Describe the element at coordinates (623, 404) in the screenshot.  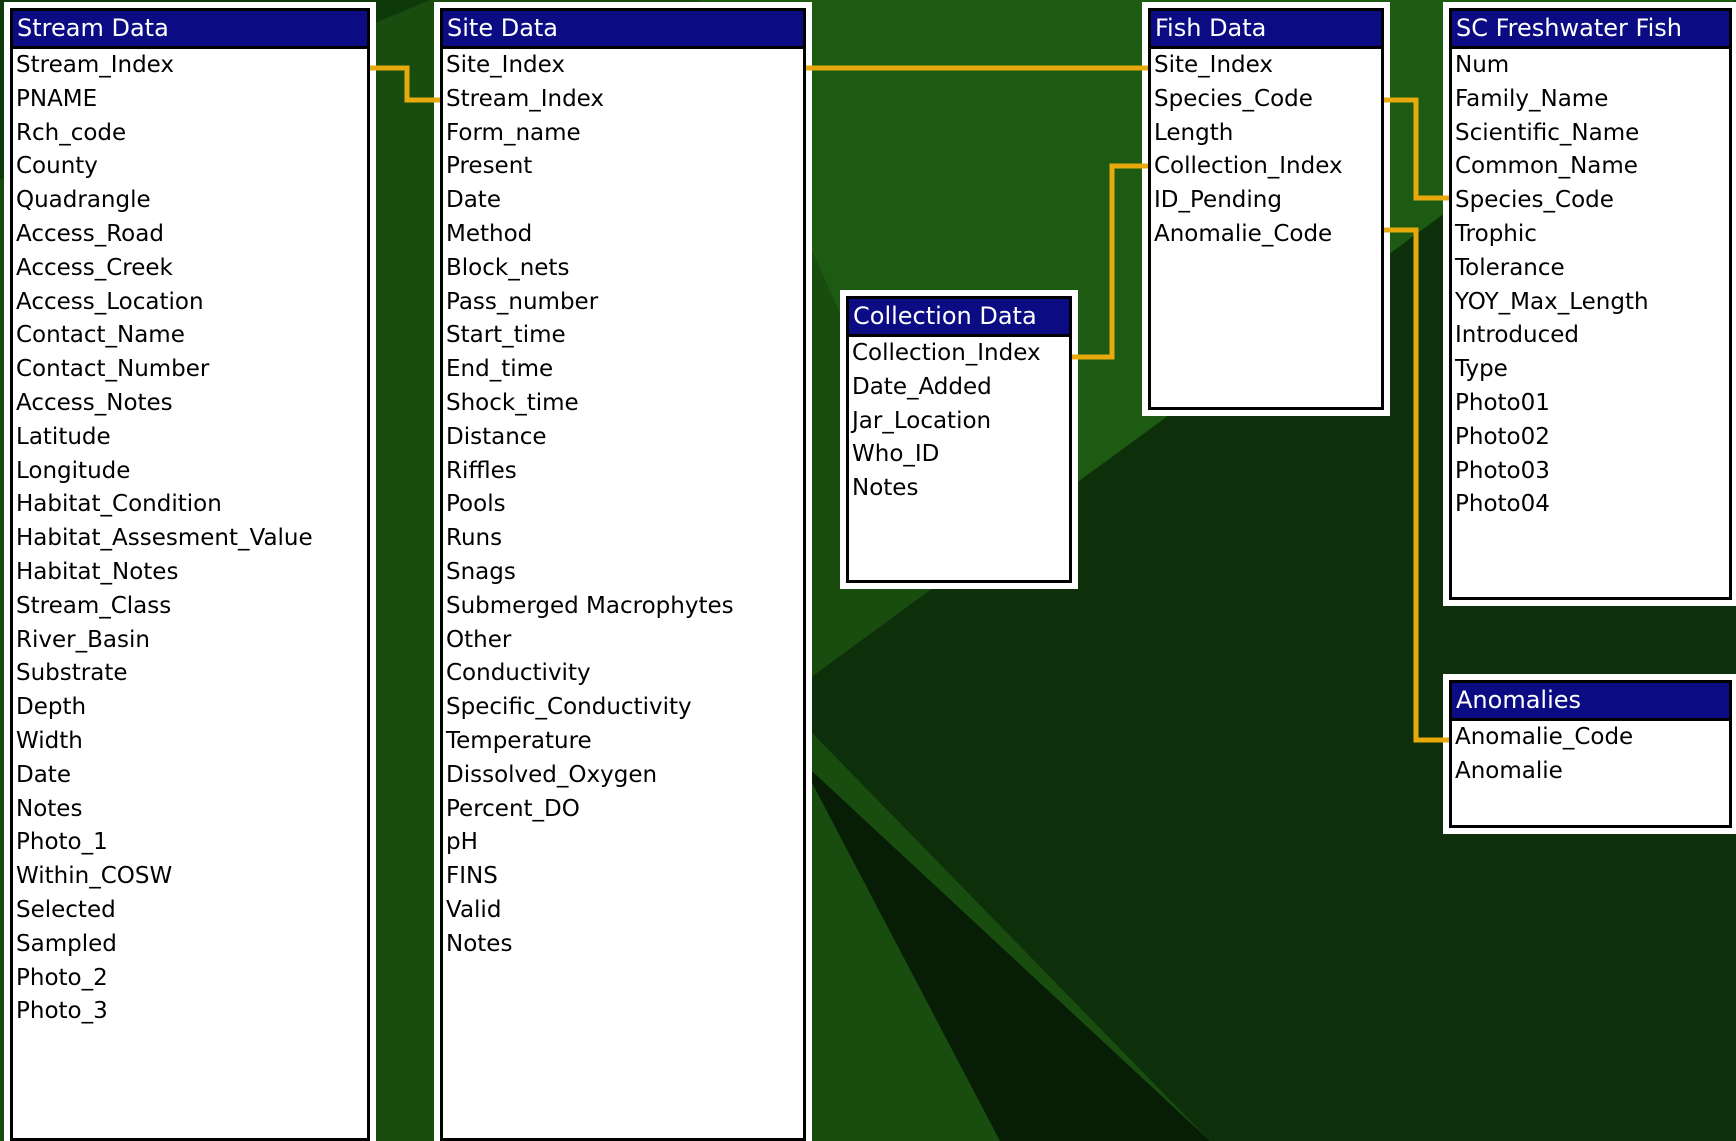
I see `field-shock-time: Shock_time` at that location.